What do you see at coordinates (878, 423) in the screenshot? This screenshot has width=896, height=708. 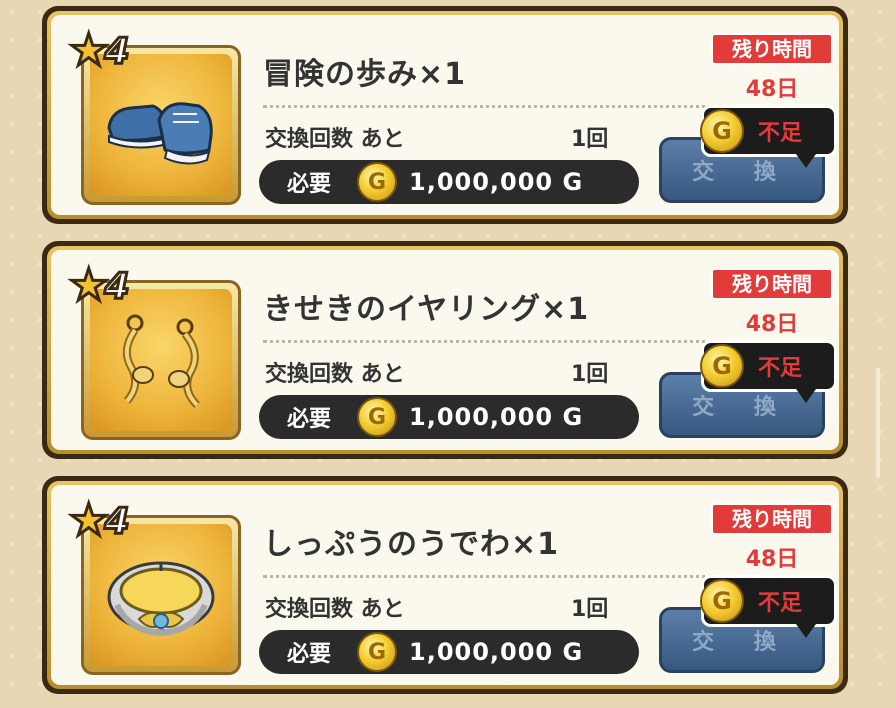 I see `scrollbar` at bounding box center [878, 423].